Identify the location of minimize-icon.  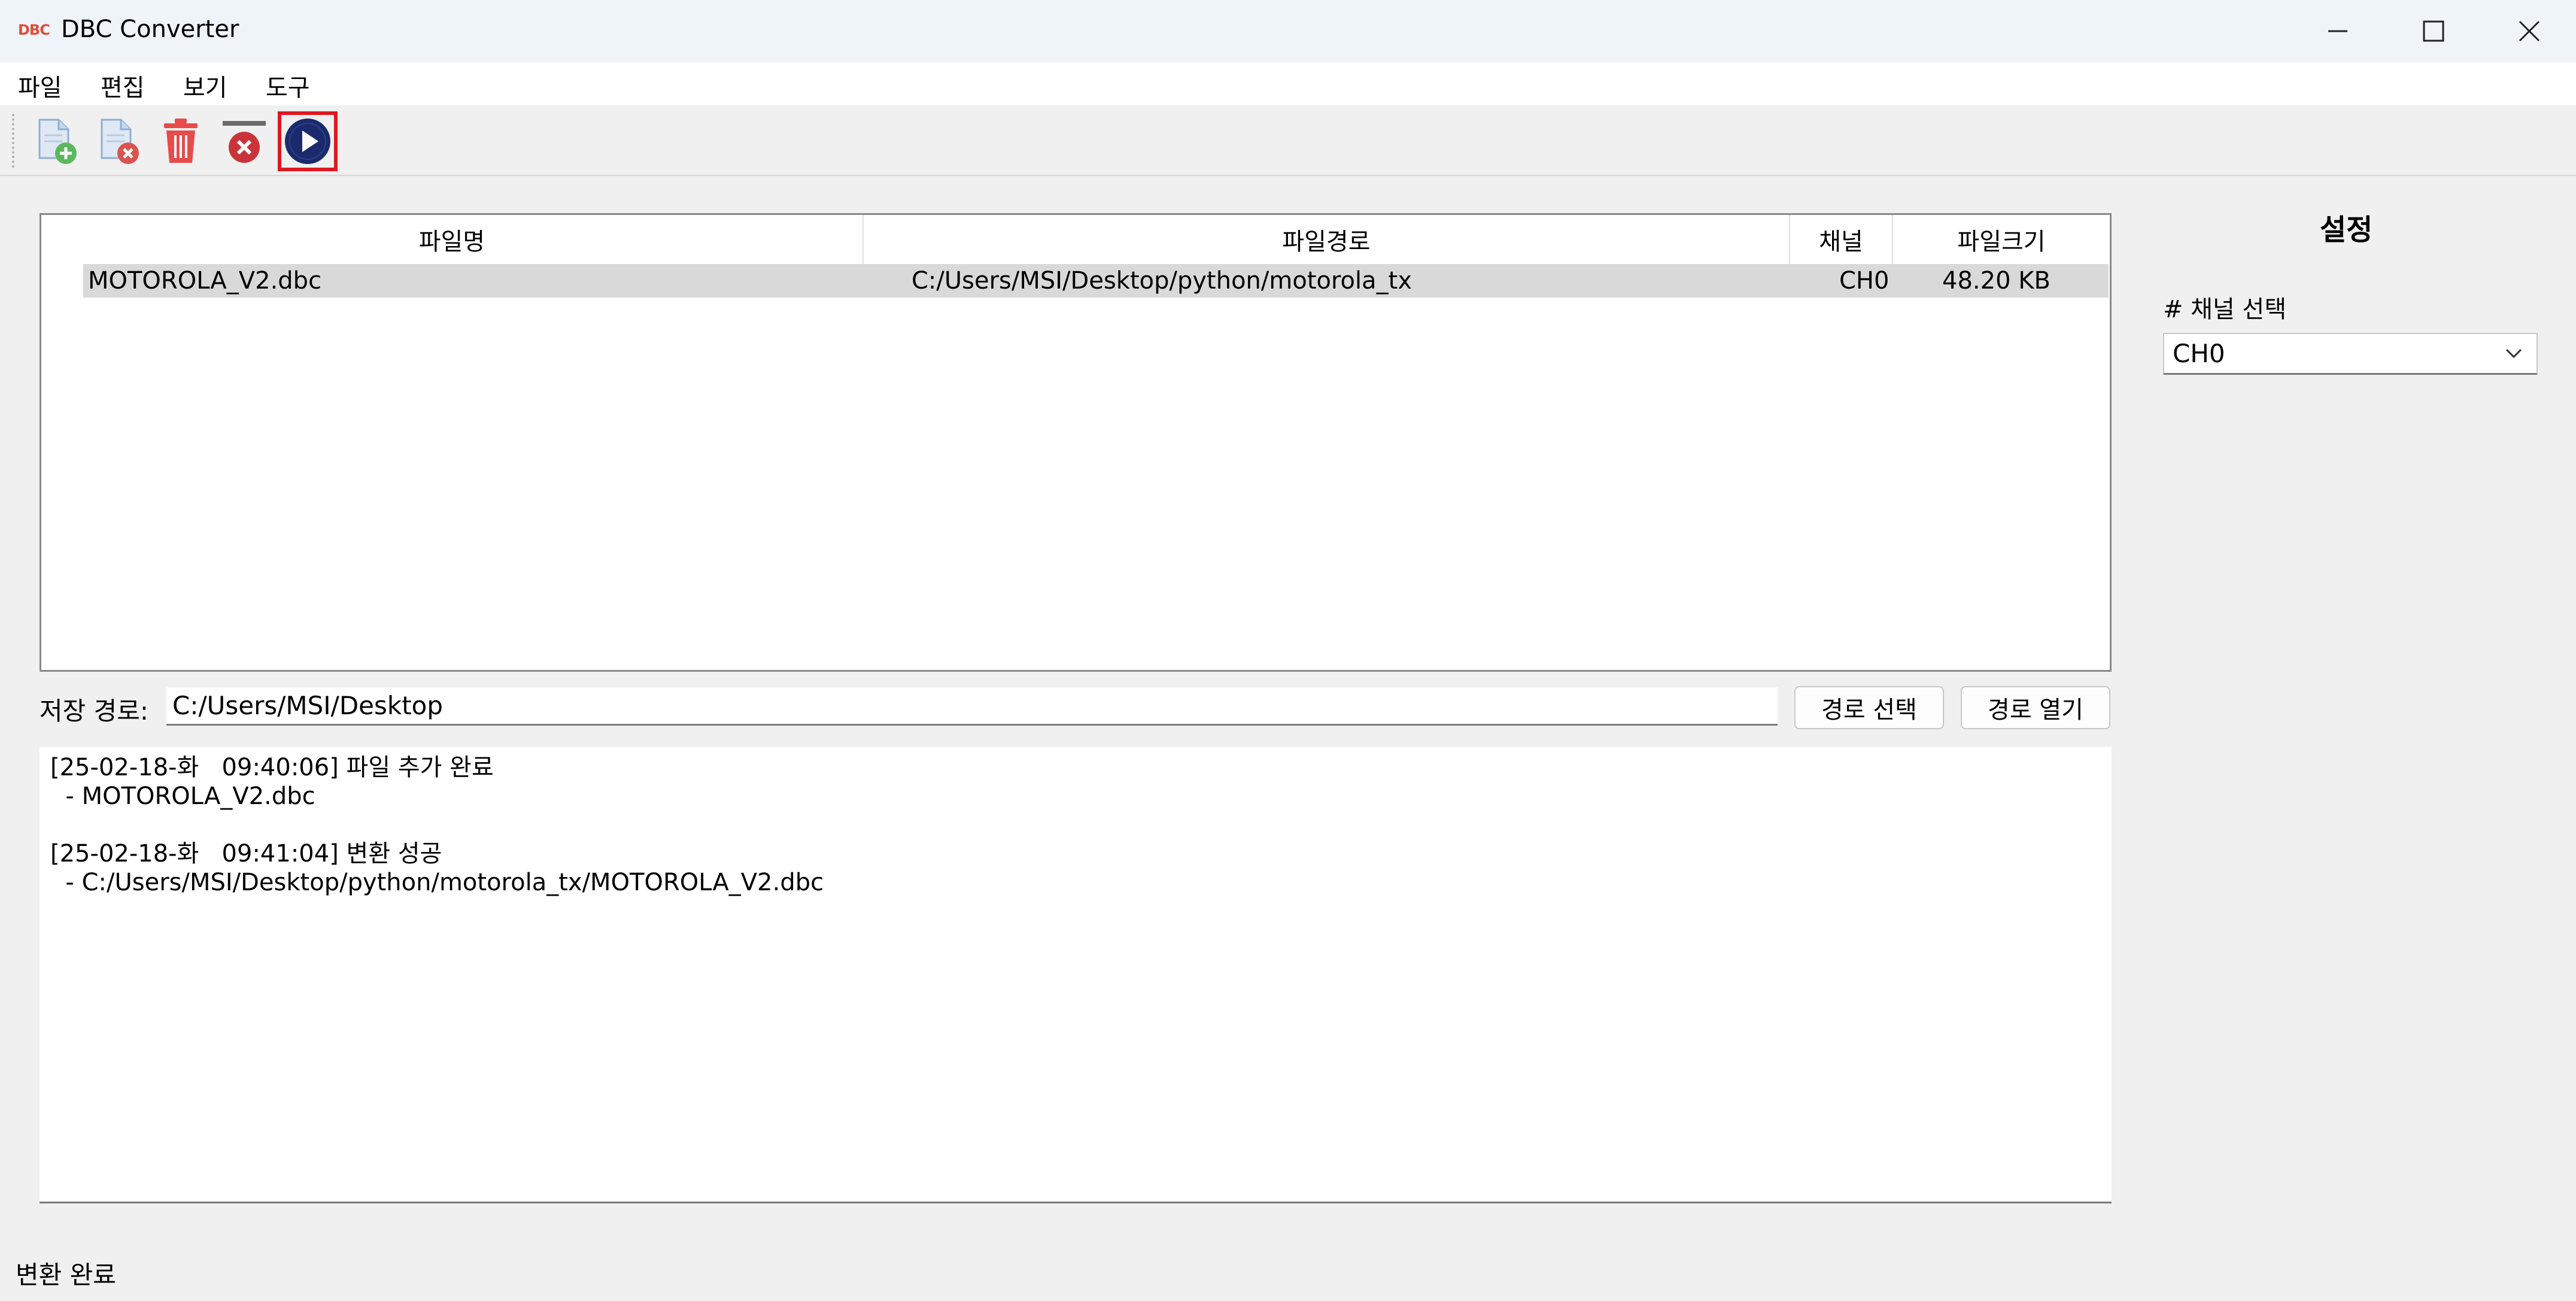
(2337, 31).